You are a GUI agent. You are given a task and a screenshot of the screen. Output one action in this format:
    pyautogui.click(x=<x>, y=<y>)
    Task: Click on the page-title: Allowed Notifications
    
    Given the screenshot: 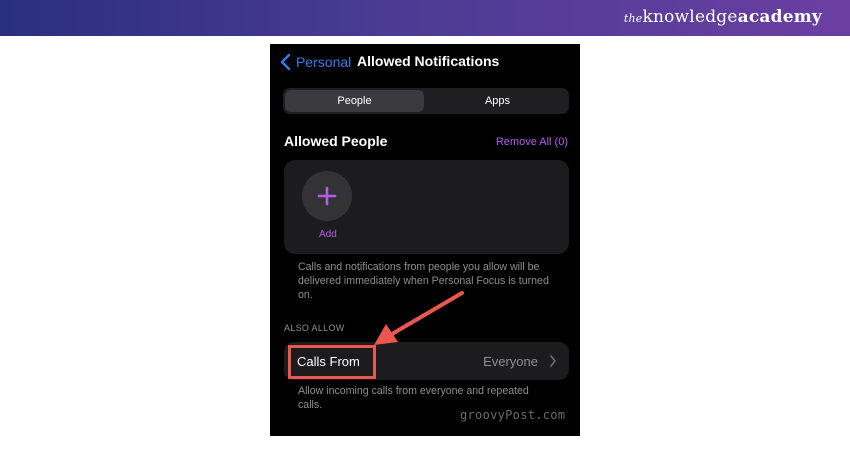 What is the action you would take?
    pyautogui.click(x=428, y=61)
    